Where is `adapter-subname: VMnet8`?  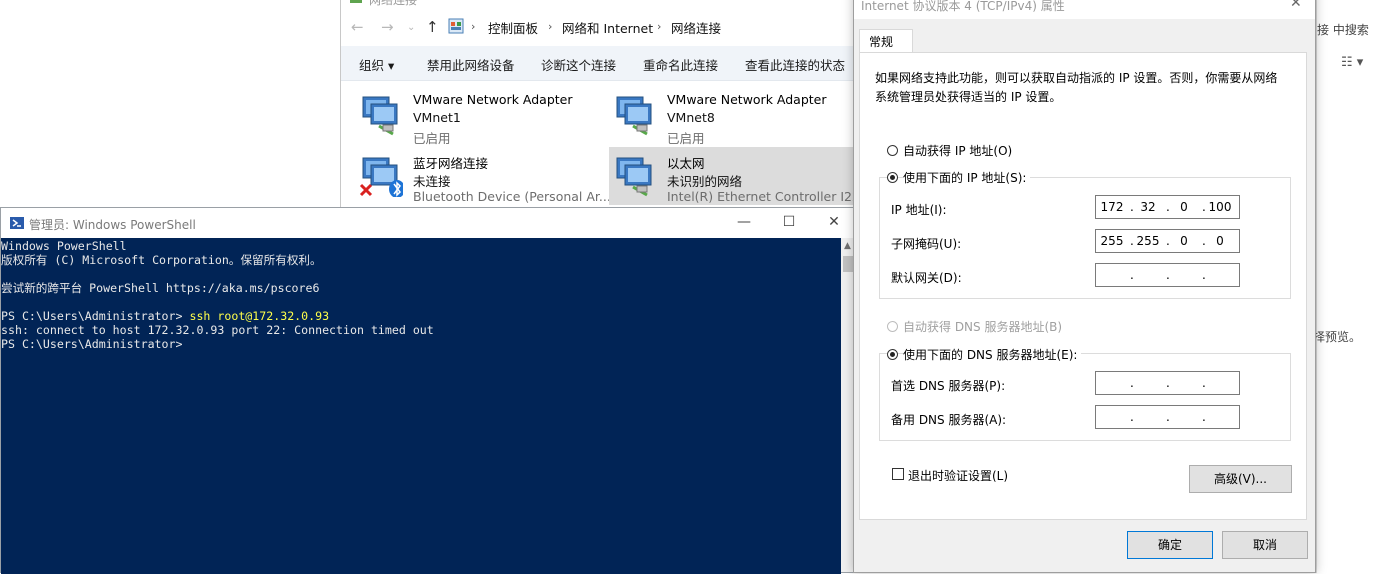 adapter-subname: VMnet8 is located at coordinates (691, 117).